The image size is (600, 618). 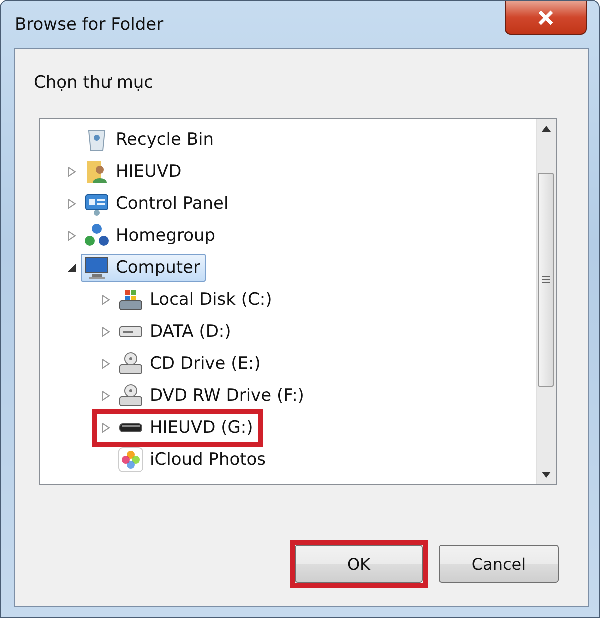 I want to click on scroll-up-icon, so click(x=546, y=129).